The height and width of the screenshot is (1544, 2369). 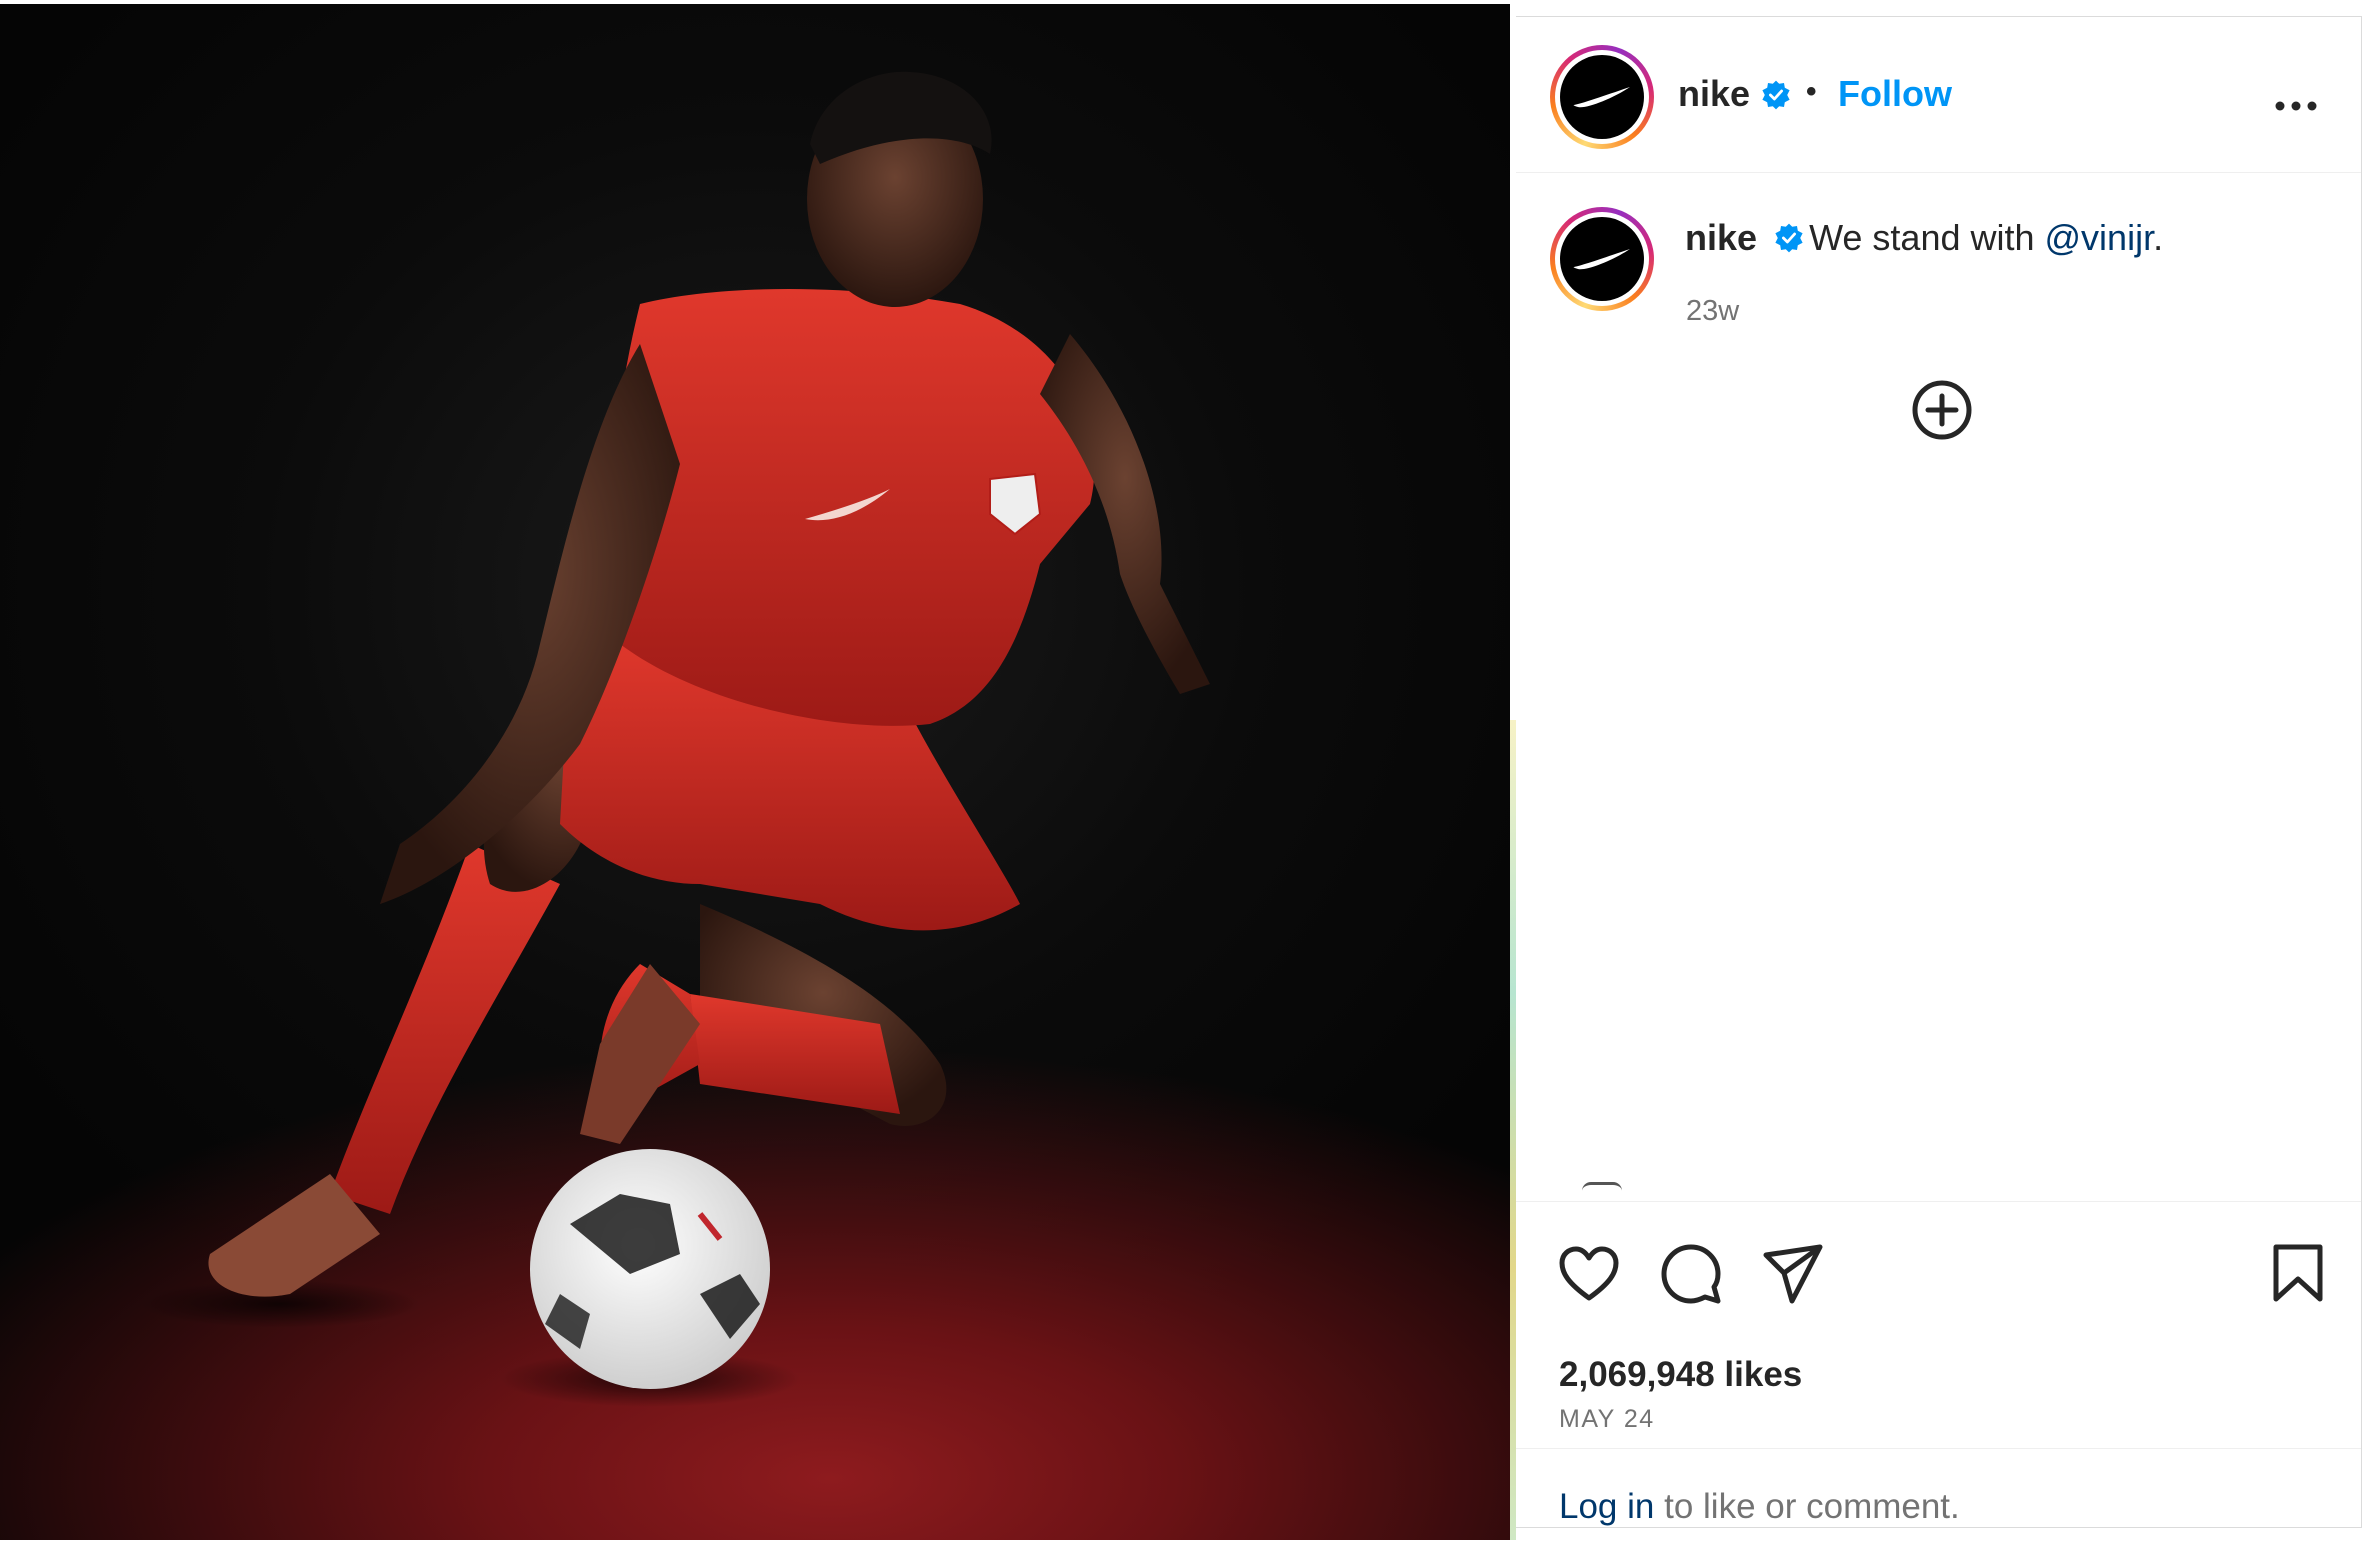 What do you see at coordinates (1942, 410) in the screenshot?
I see `plus-circle-icon` at bounding box center [1942, 410].